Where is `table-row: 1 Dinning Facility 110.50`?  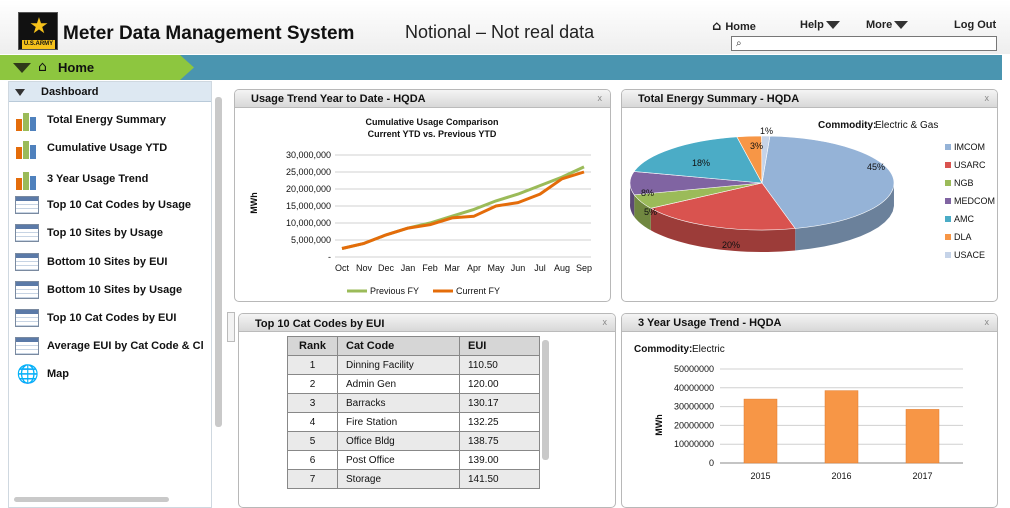 table-row: 1 Dinning Facility 110.50 is located at coordinates (413, 365).